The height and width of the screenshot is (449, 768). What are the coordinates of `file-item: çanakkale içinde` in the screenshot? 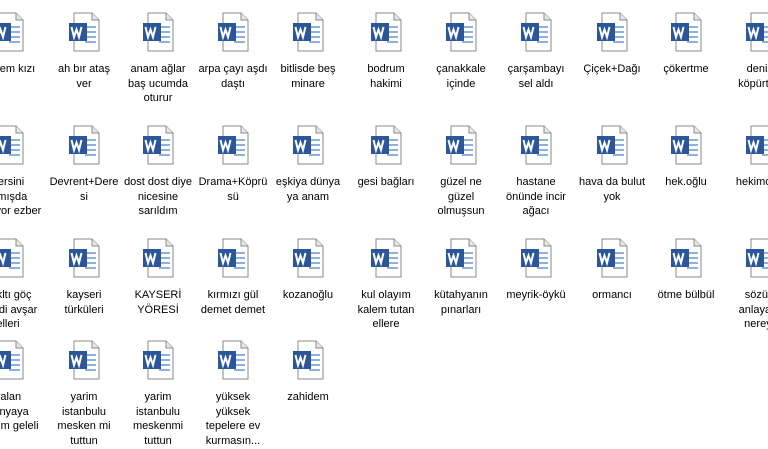 It's located at (461, 51).